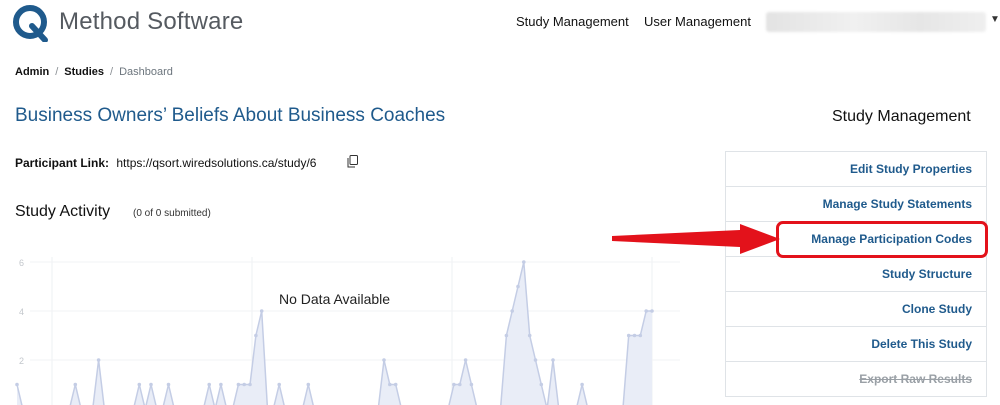  Describe the element at coordinates (172, 213) in the screenshot. I see `study-activity-count: (0 of 0 submitted)` at that location.